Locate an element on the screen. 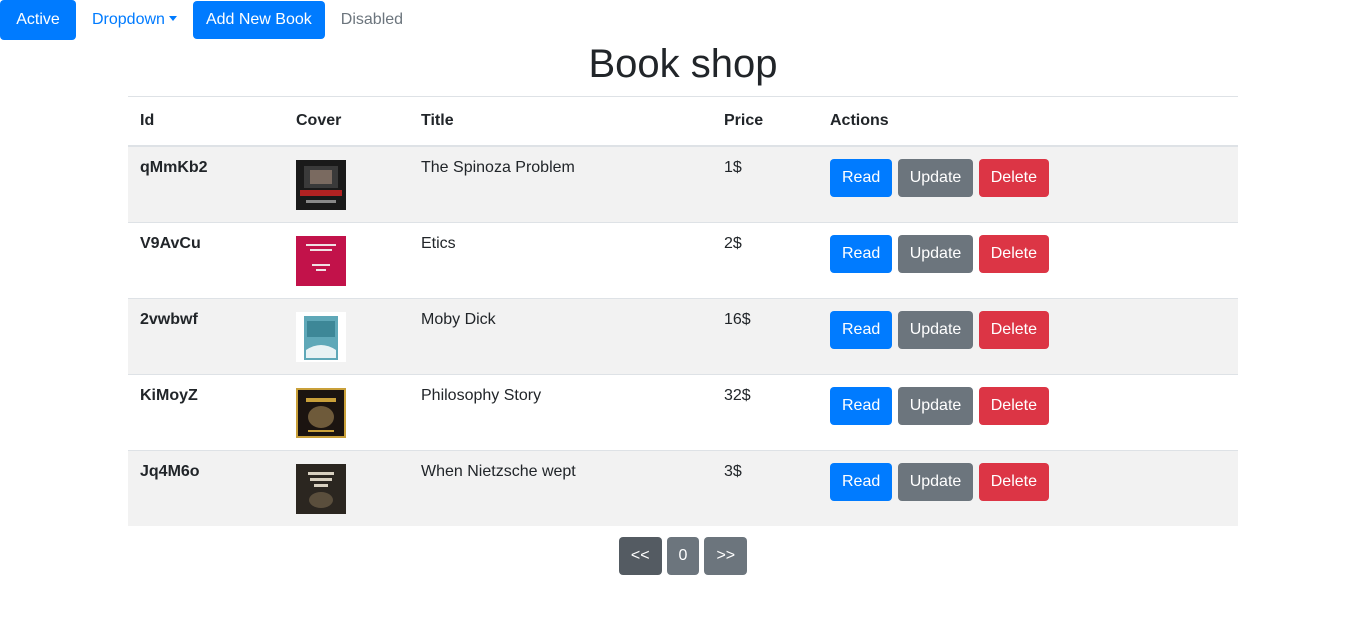 The height and width of the screenshot is (639, 1366). header-id: Id is located at coordinates (206, 121).